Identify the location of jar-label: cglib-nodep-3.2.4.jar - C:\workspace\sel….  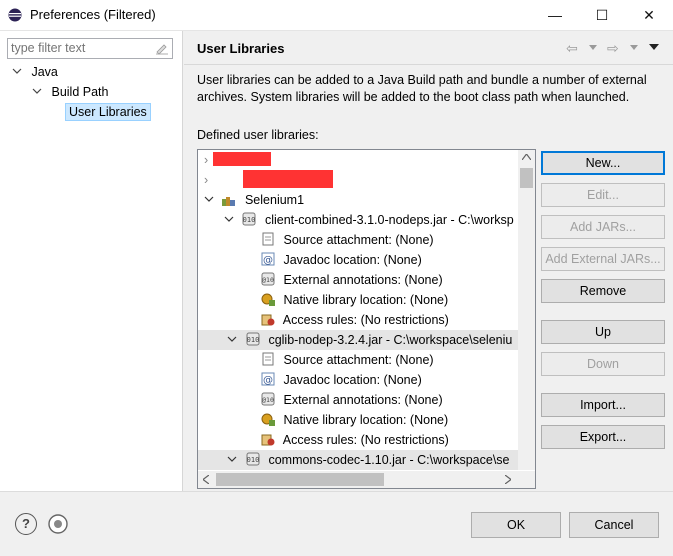
(390, 340).